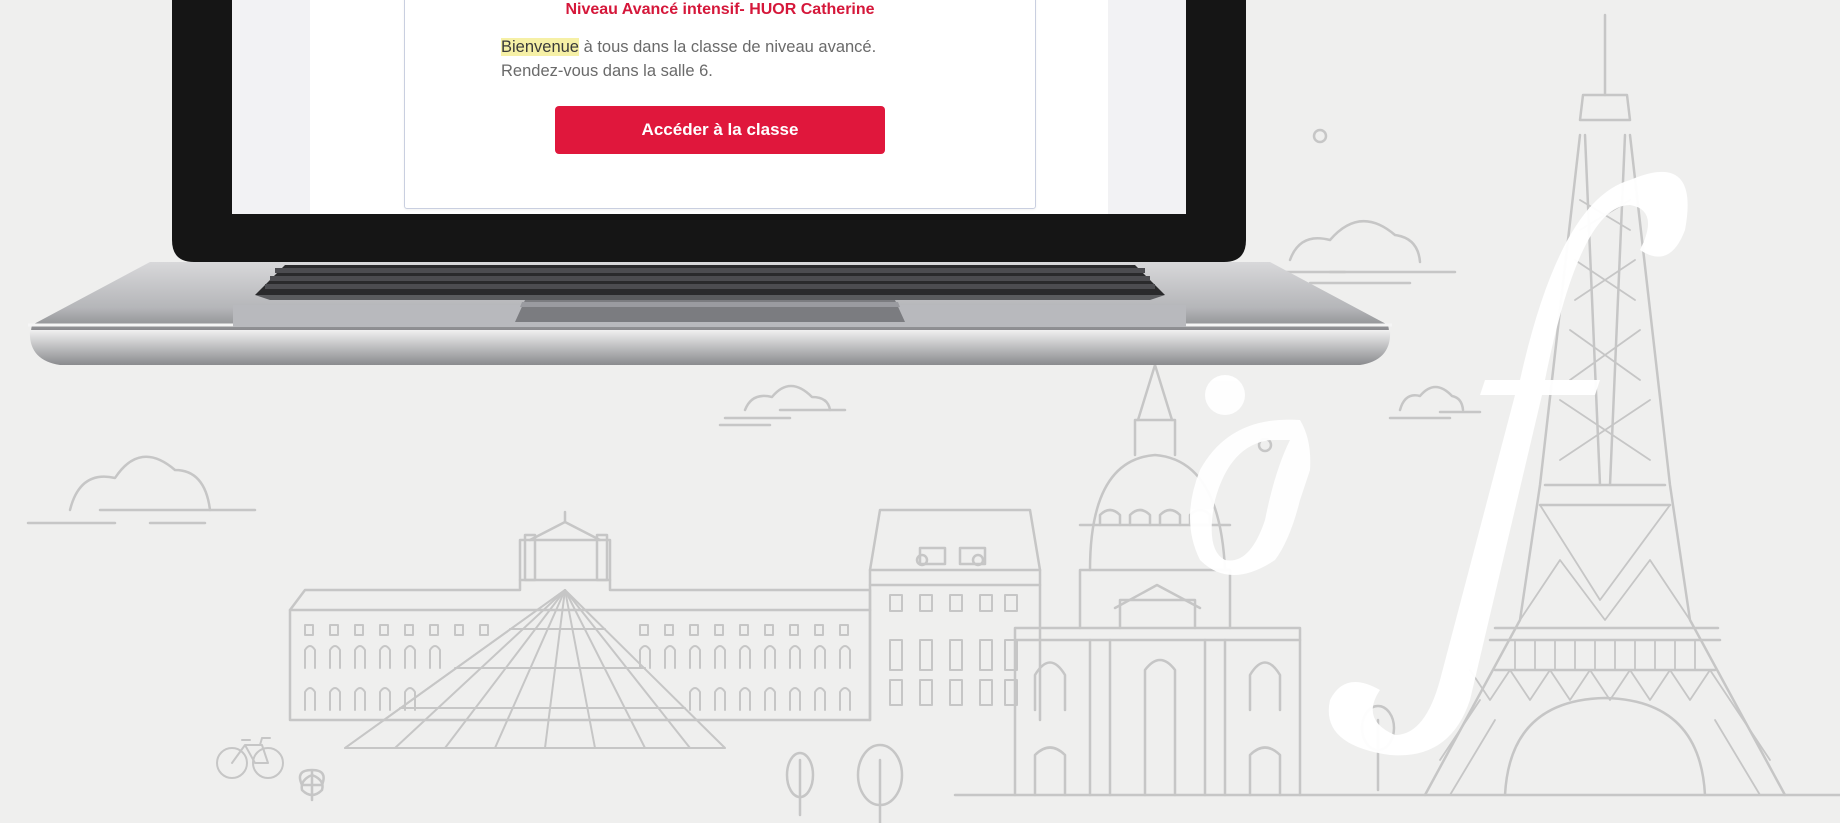 The width and height of the screenshot is (1840, 823). Describe the element at coordinates (607, 71) in the screenshot. I see `room-text: Rendez-vous dans la salle 6.` at that location.